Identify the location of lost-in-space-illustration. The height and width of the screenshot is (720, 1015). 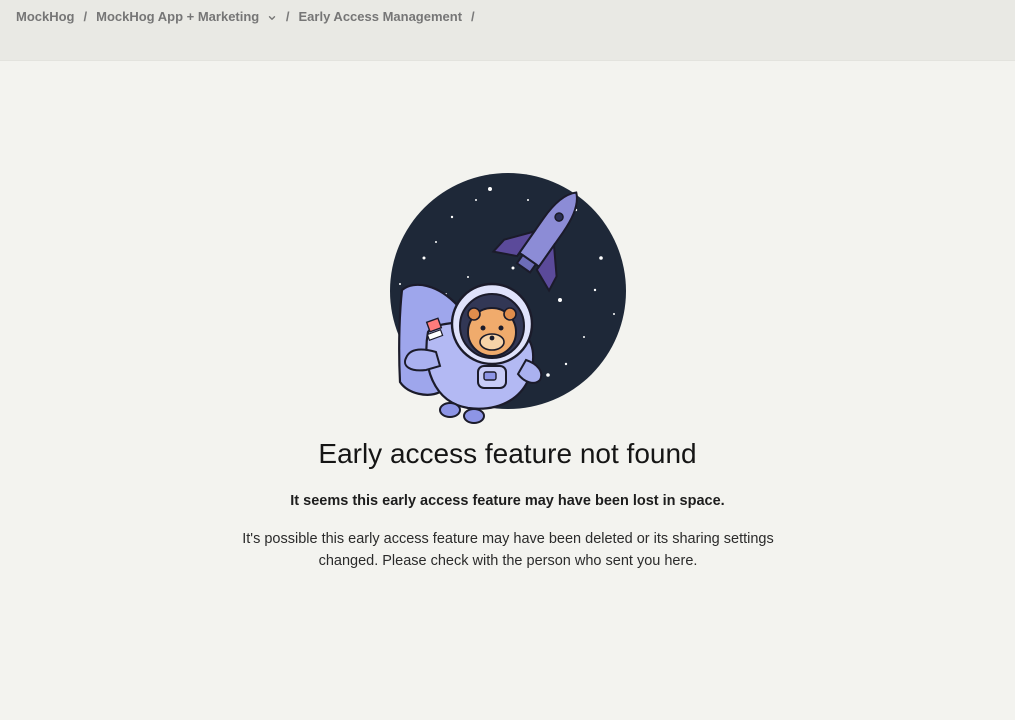
(508, 298).